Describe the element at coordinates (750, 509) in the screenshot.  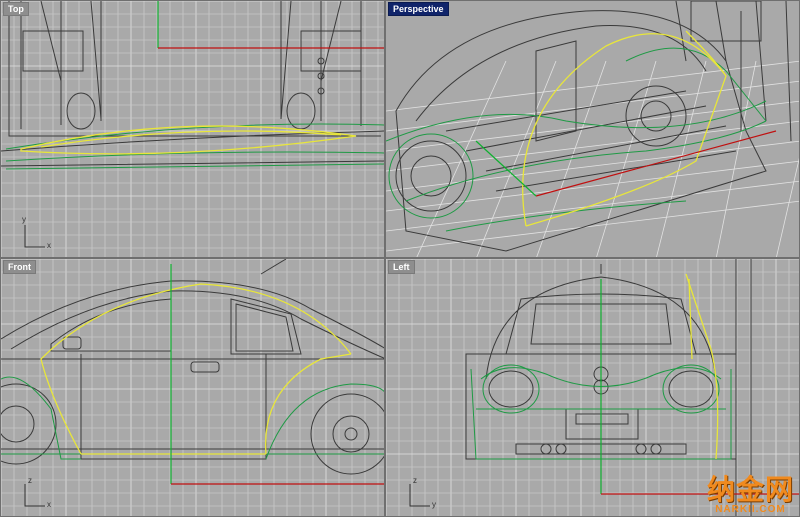
I see `watermark-latin-text: NARKII.COM` at that location.